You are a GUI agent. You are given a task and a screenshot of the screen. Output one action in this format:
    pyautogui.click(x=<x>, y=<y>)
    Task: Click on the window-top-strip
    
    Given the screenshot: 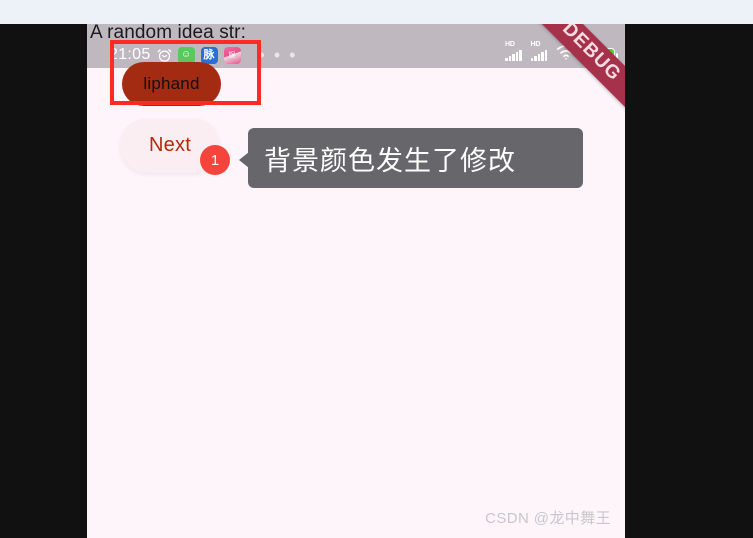 What is the action you would take?
    pyautogui.click(x=376, y=12)
    